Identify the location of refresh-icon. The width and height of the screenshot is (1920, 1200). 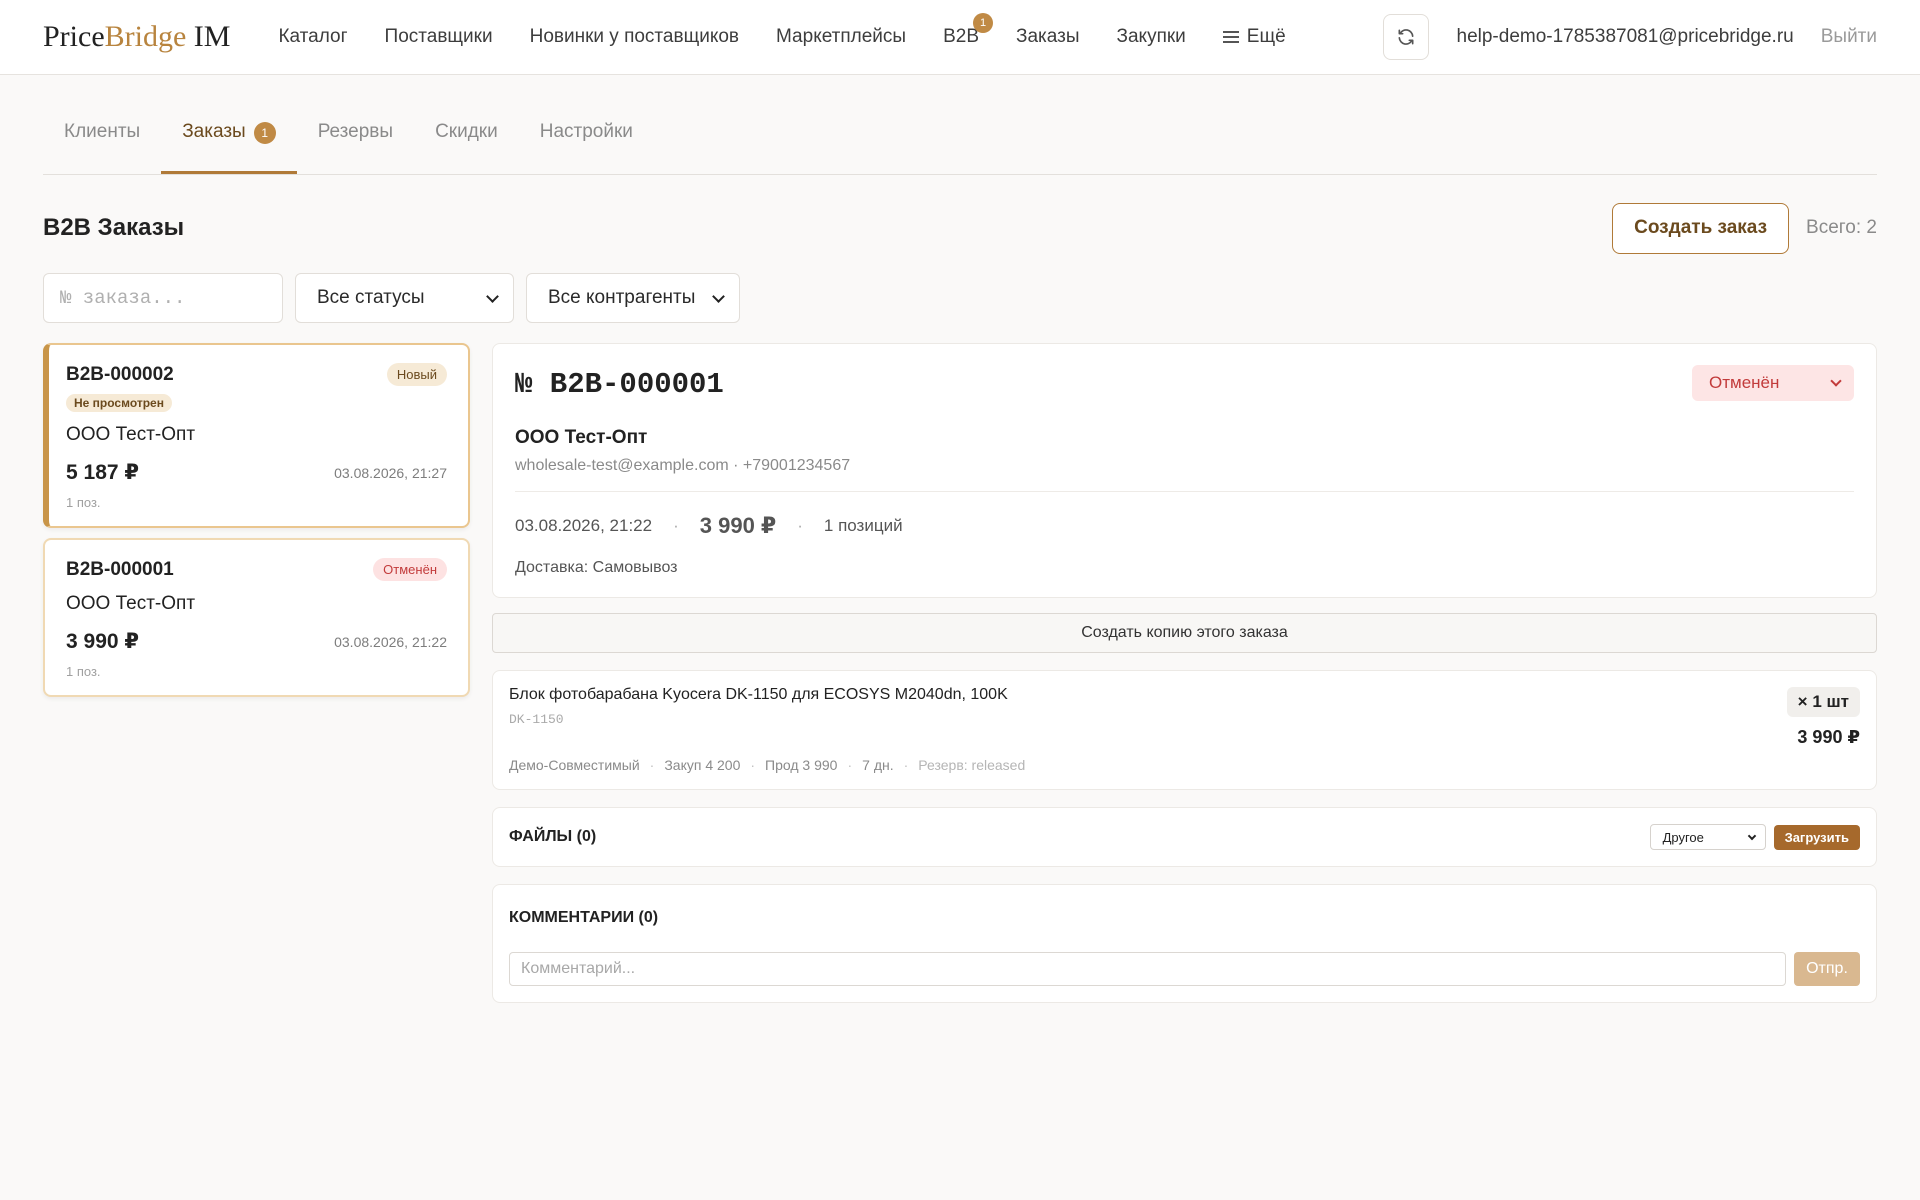
(1405, 37).